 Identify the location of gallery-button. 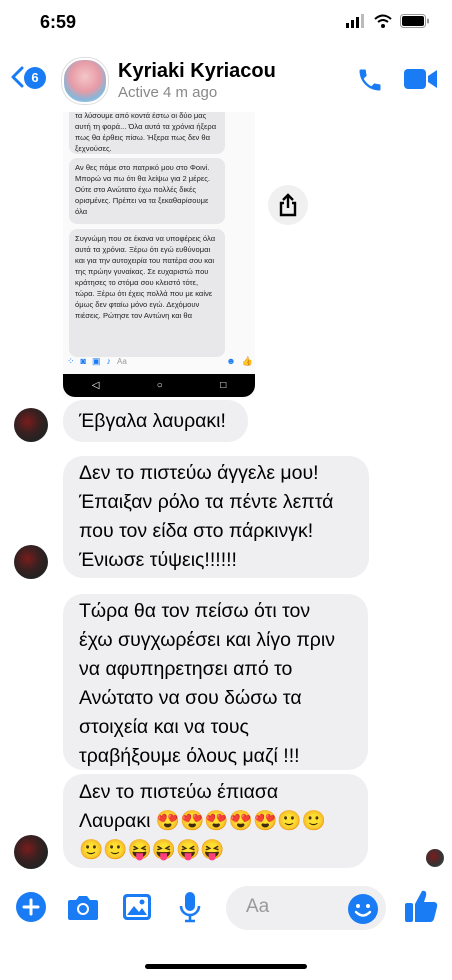
(137, 907).